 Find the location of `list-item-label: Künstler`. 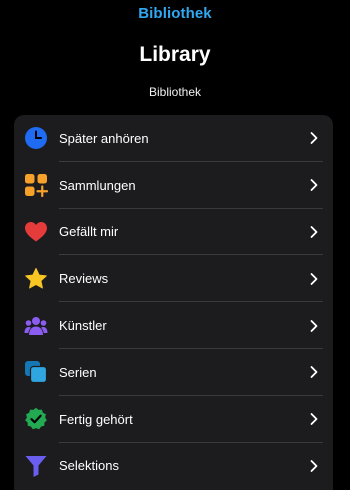

list-item-label: Künstler is located at coordinates (83, 326).